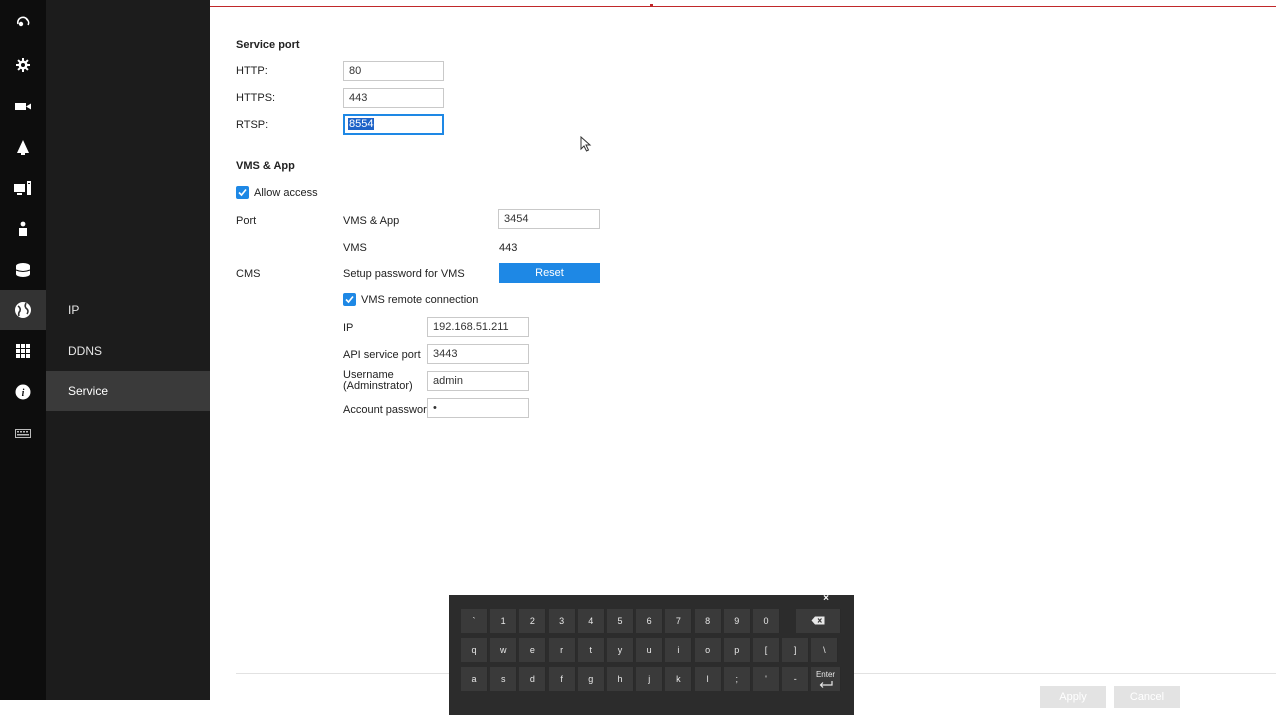 This screenshot has width=1276, height=715. What do you see at coordinates (796, 679) in the screenshot?
I see `keyboard-key: -` at bounding box center [796, 679].